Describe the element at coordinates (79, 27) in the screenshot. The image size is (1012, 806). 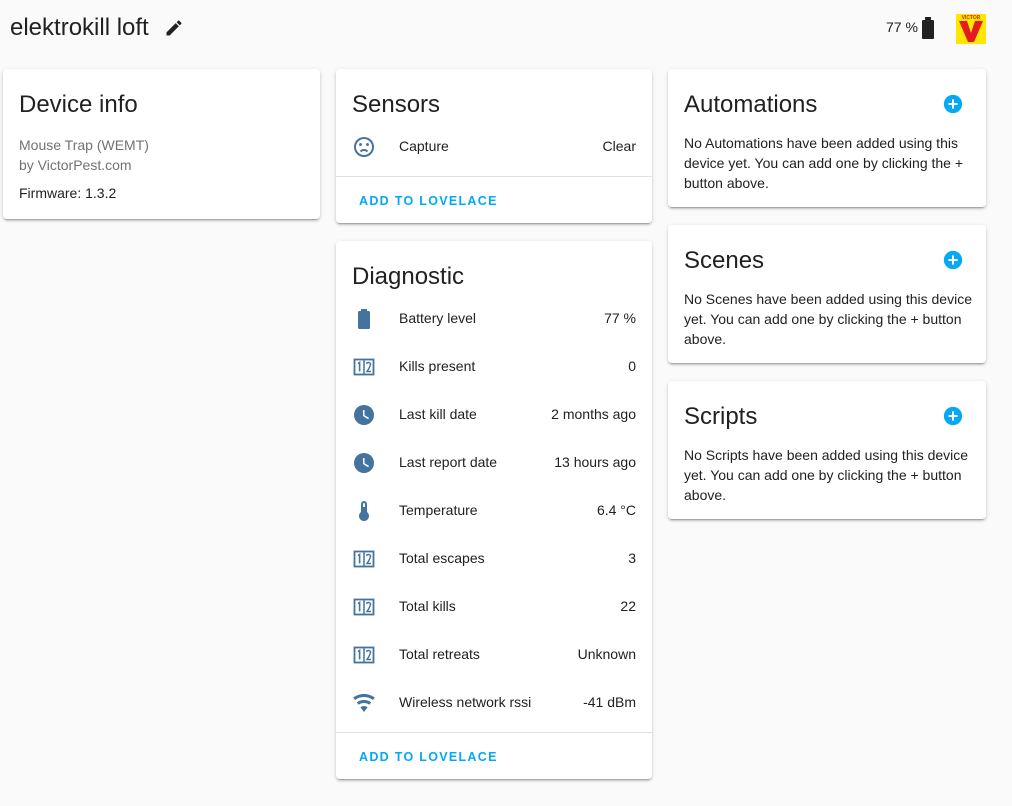
I see `page-title: elektrokill loft` at that location.